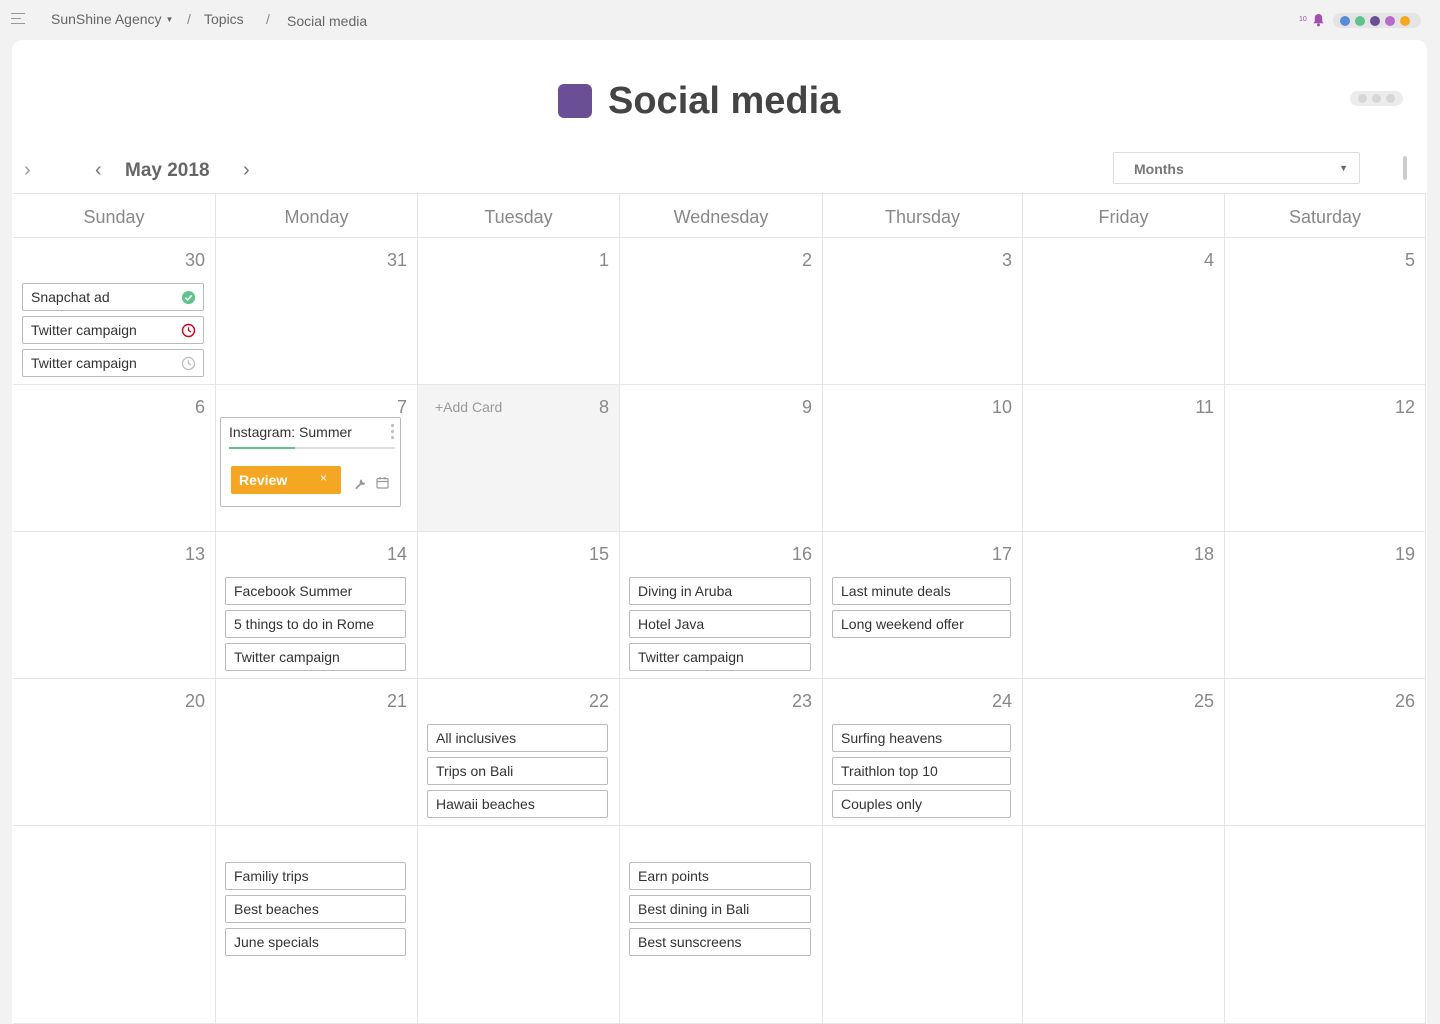  What do you see at coordinates (519, 311) in the screenshot?
I see `calendar-day-cell: 1` at bounding box center [519, 311].